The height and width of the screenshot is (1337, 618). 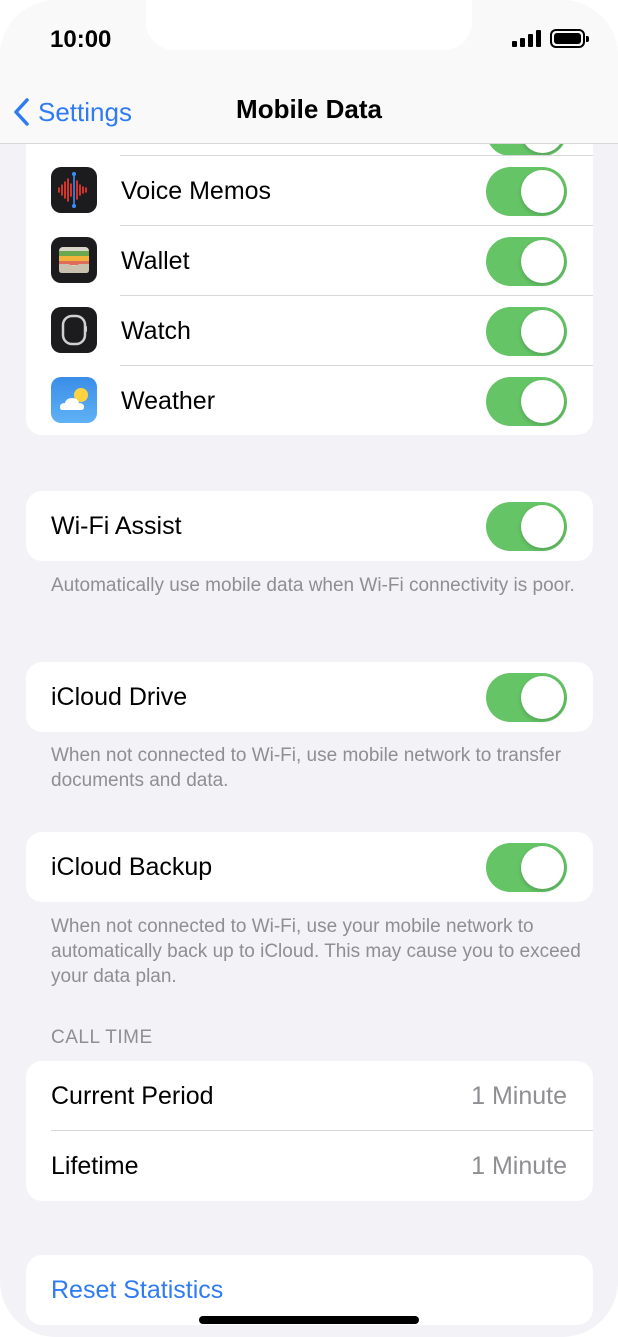 What do you see at coordinates (168, 400) in the screenshot?
I see `app-name: Weather` at bounding box center [168, 400].